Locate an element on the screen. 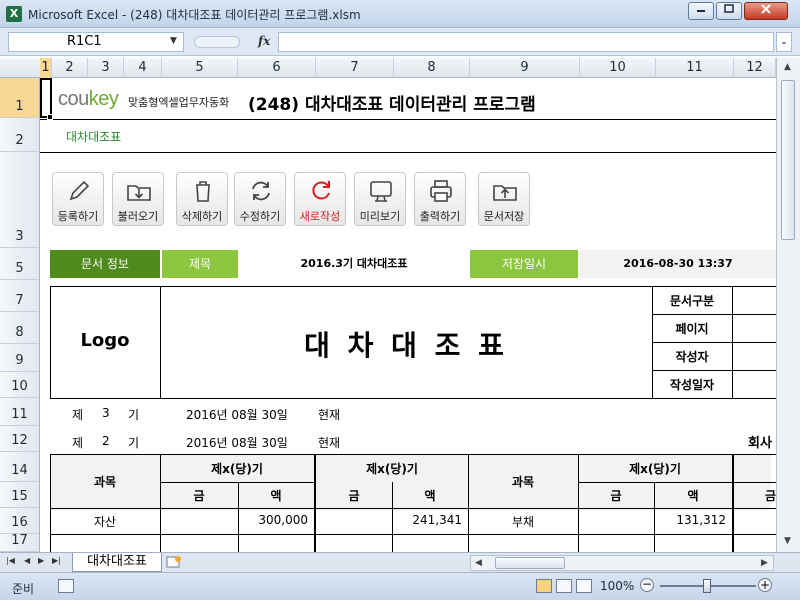  period-note: 현재 is located at coordinates (329, 415).